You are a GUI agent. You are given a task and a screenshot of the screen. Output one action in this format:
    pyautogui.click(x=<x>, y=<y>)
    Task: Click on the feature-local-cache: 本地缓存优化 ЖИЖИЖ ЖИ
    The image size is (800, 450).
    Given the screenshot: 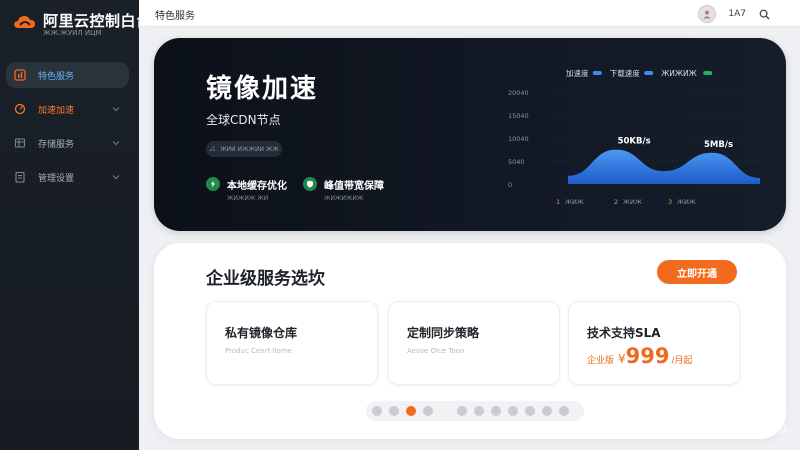 What is the action you would take?
    pyautogui.click(x=246, y=189)
    